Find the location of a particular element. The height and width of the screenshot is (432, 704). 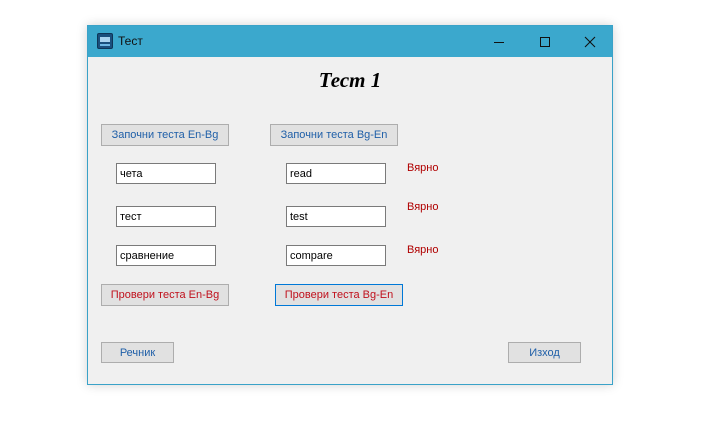

close-icon is located at coordinates (590, 41).